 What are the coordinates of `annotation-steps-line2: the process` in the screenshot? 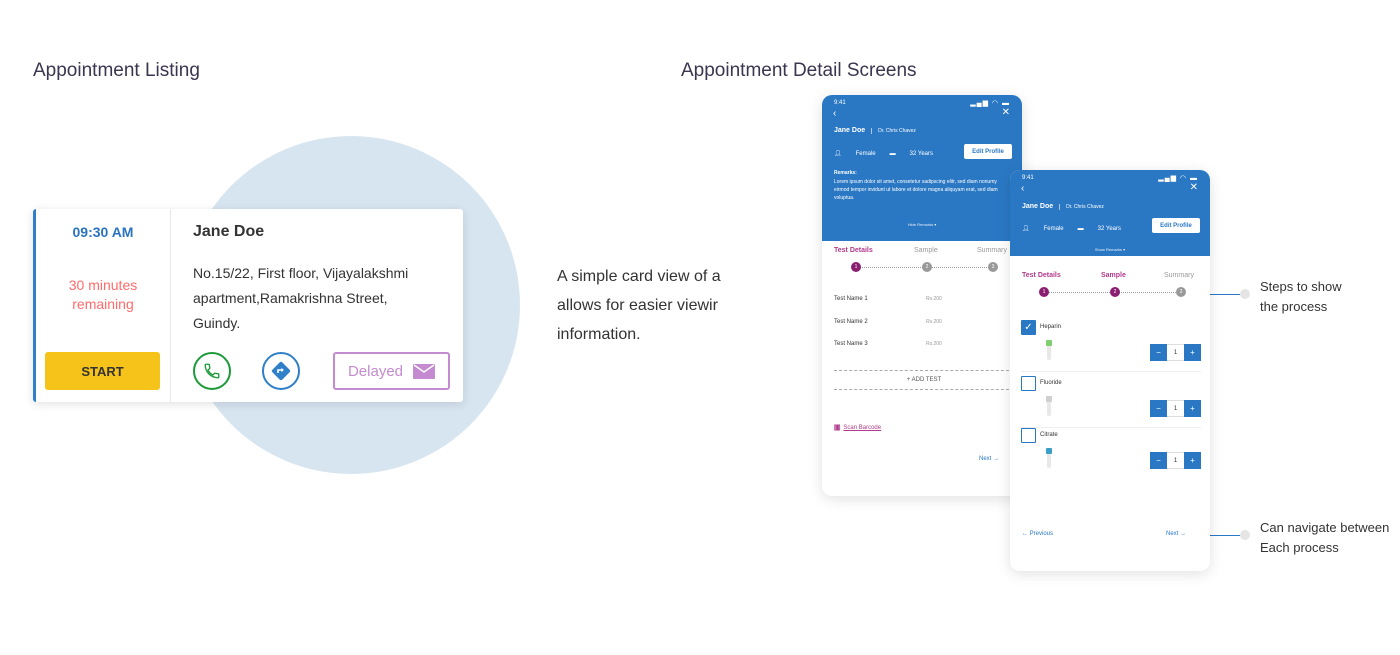 It's located at (1294, 306).